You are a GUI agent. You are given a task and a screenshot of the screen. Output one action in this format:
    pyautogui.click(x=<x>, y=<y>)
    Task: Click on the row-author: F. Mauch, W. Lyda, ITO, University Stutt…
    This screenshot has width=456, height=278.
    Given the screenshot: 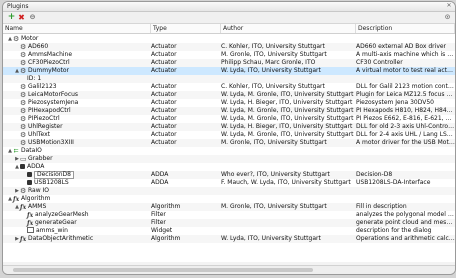 What is the action you would take?
    pyautogui.click(x=286, y=182)
    